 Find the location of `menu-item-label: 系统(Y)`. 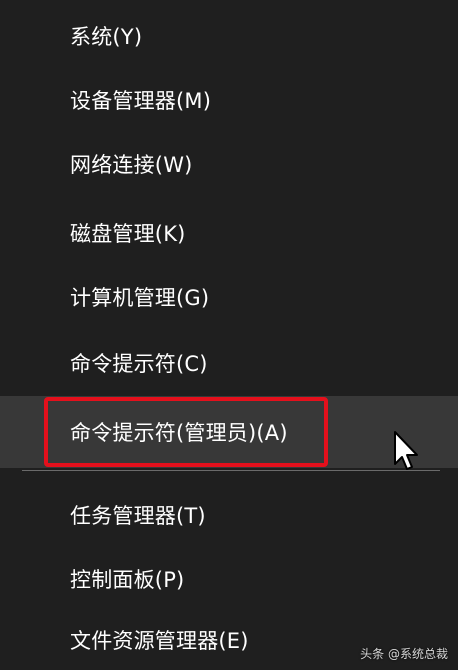

menu-item-label: 系统(Y) is located at coordinates (106, 37).